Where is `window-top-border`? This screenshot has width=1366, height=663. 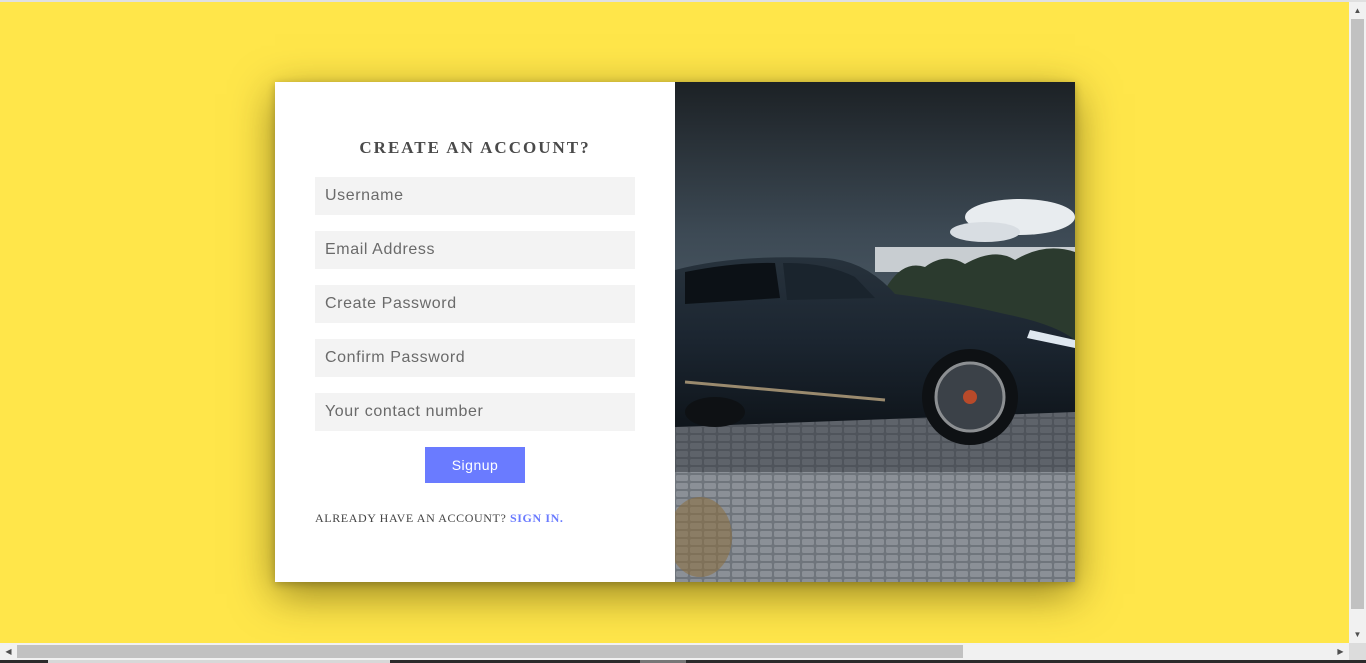
window-top-border is located at coordinates (683, 1).